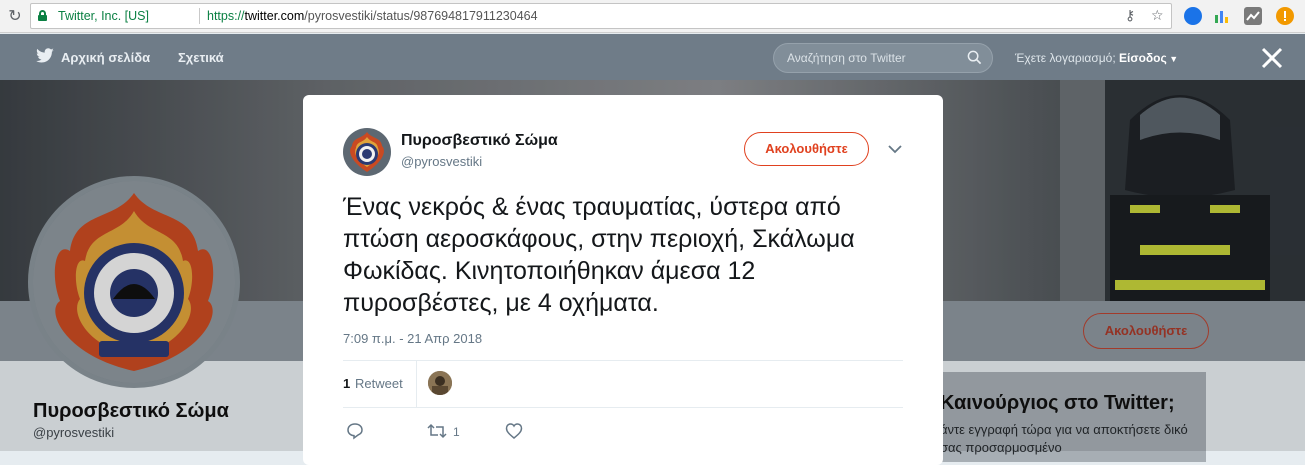  I want to click on caret-down-icon: ▼, so click(1172, 59).